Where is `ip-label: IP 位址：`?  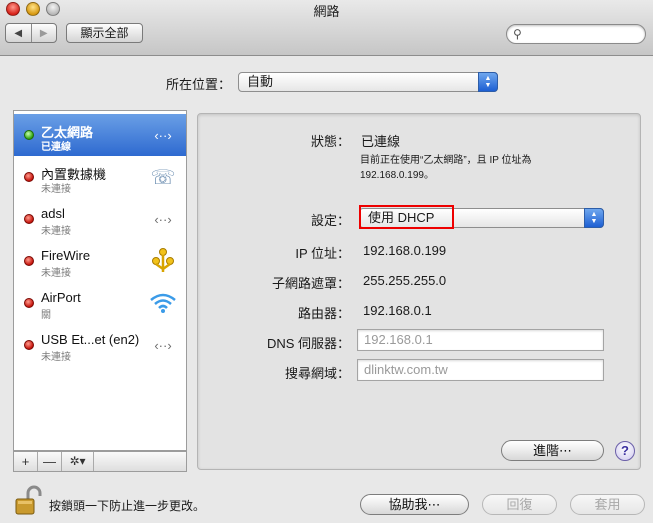
ip-label: IP 位址： is located at coordinates (322, 253).